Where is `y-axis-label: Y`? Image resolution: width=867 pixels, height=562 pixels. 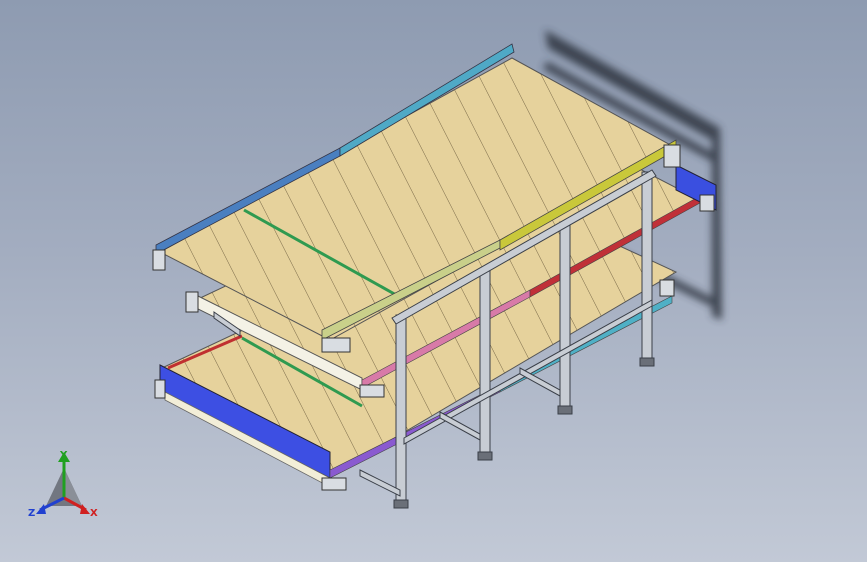
y-axis-label: Y is located at coordinates (63, 455).